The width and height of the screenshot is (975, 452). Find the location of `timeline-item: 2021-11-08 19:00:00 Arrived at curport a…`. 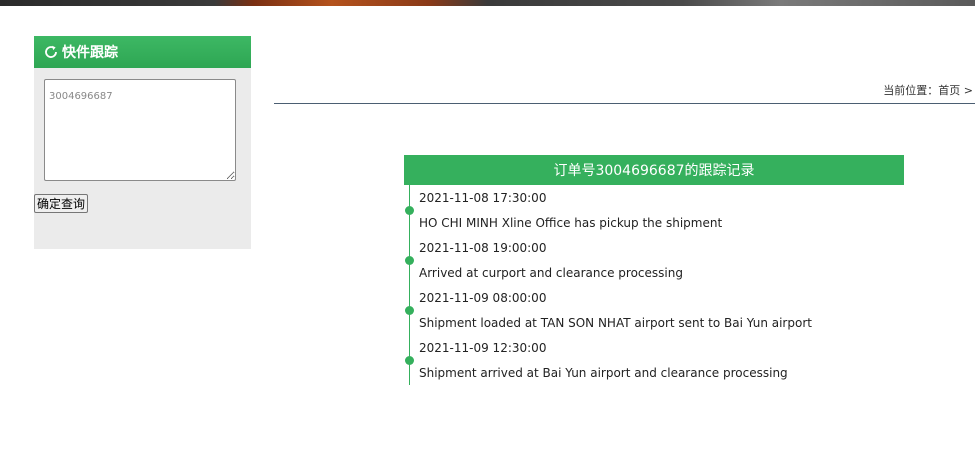

timeline-item: 2021-11-08 19:00:00 Arrived at curport a… is located at coordinates (654, 260).